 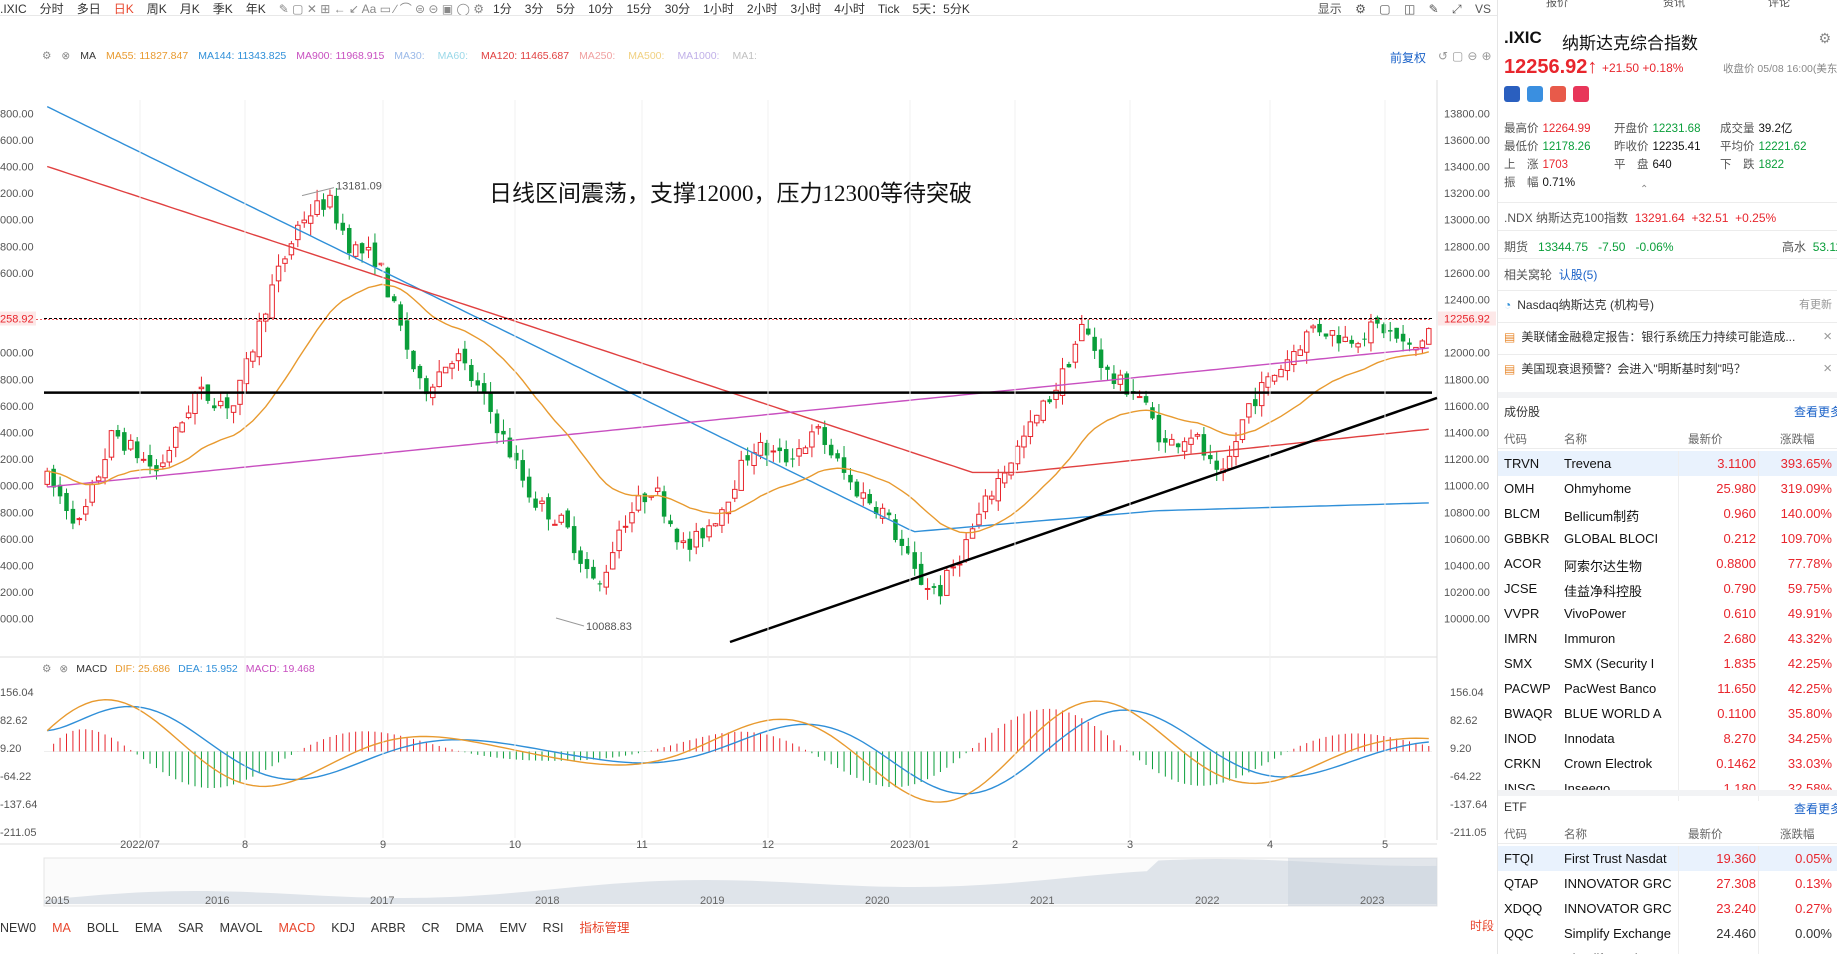 What do you see at coordinates (157, 7) in the screenshot?
I see `period-tab-3: 周K` at bounding box center [157, 7].